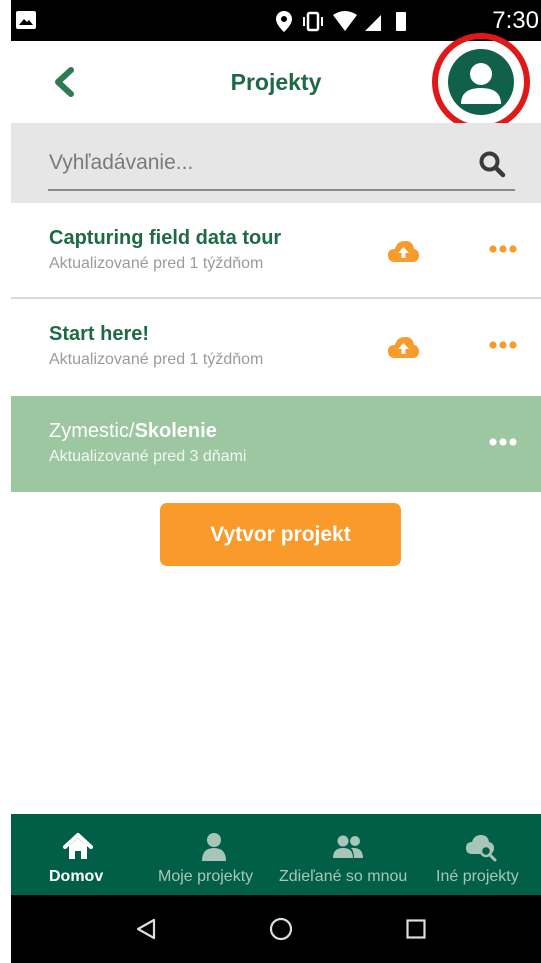 Image resolution: width=541 pixels, height=963 pixels. What do you see at coordinates (26, 20) in the screenshot?
I see `gallery-notification-icon` at bounding box center [26, 20].